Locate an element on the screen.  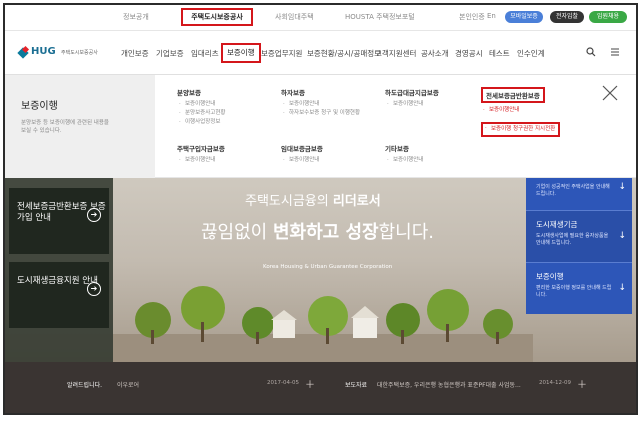
nav-item-about: 공사소개 is located at coordinates (435, 53).